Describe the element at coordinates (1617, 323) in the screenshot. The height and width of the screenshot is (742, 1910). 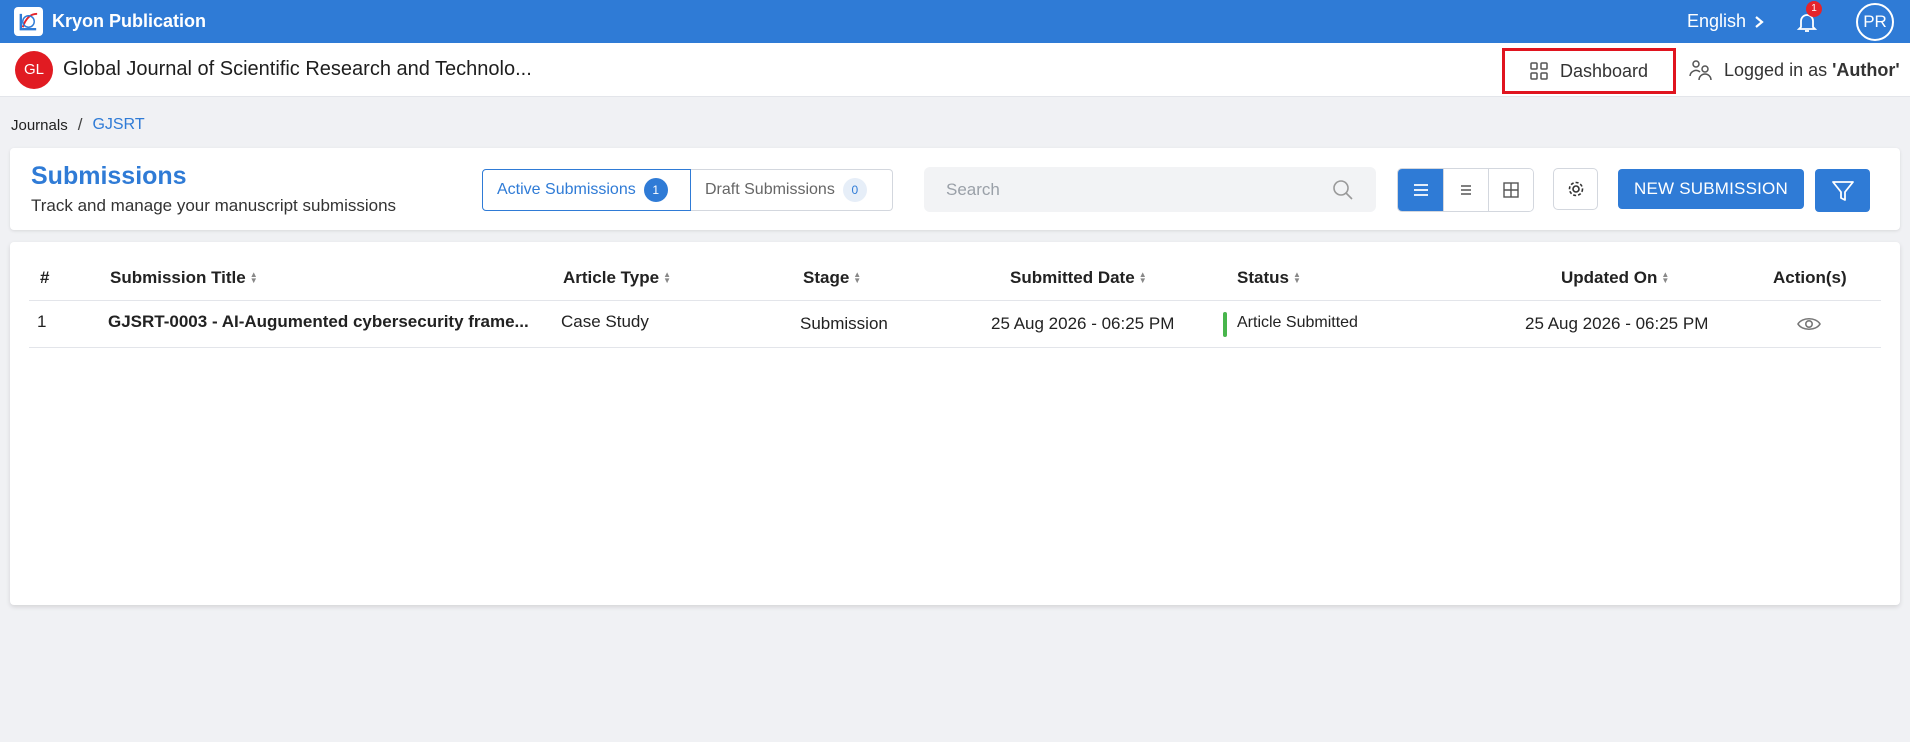
I see `cell-updated-on: 25 Aug 2026 - 06:25 PM` at that location.